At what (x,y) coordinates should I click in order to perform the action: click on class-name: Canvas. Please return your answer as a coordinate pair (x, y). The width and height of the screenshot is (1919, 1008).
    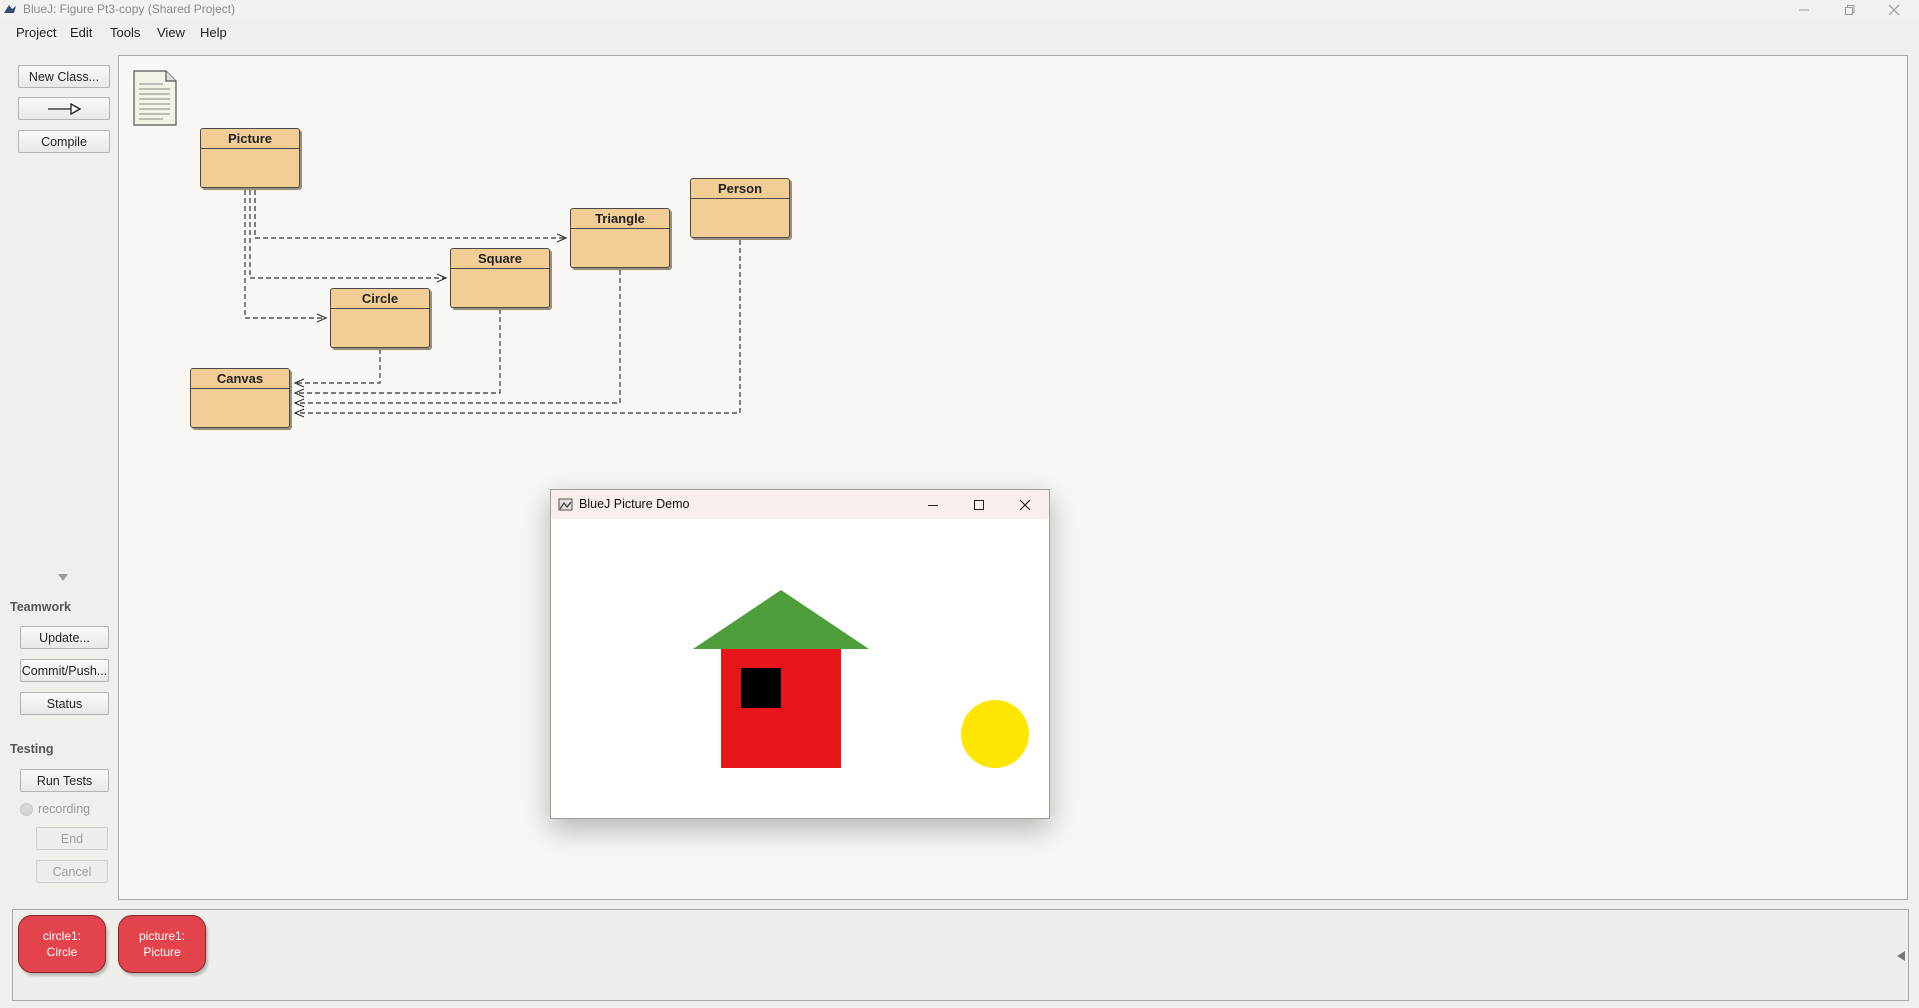
    Looking at the image, I should click on (240, 379).